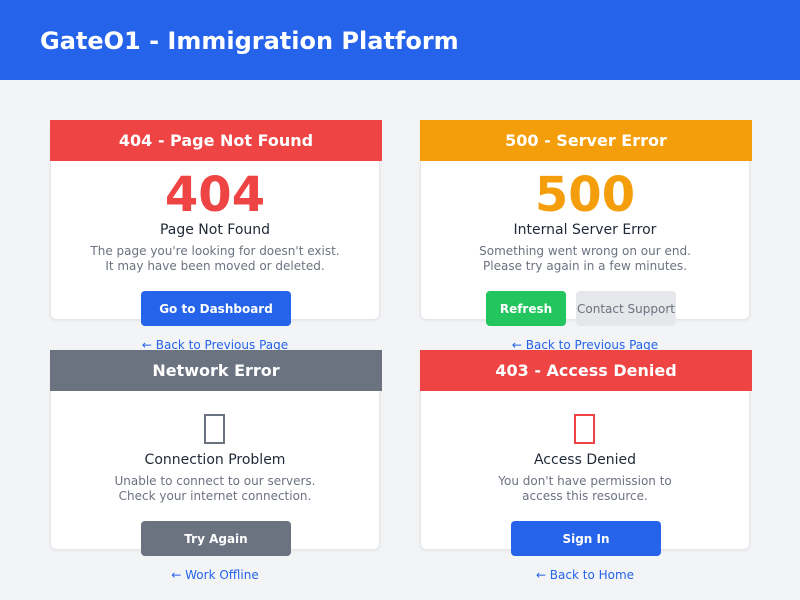 Image resolution: width=800 pixels, height=600 pixels. What do you see at coordinates (215, 266) in the screenshot?
I see `card-message-line-2: It may have been moved or deleted.` at bounding box center [215, 266].